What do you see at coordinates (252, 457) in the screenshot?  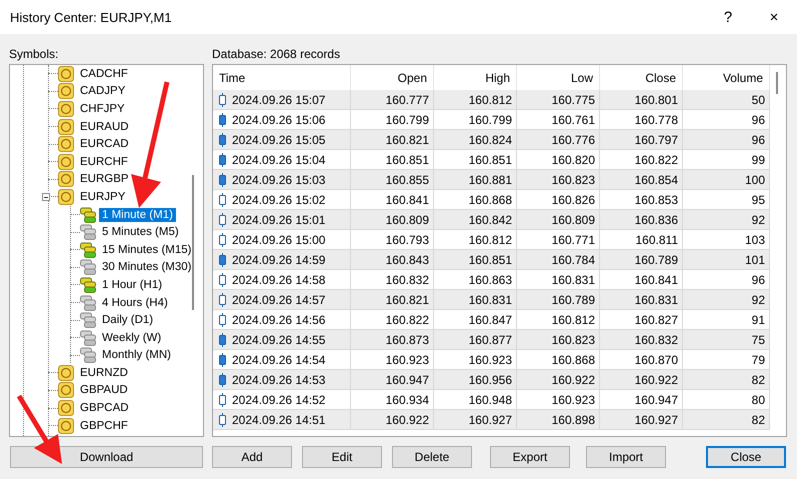 I see `dialog-button: Add` at bounding box center [252, 457].